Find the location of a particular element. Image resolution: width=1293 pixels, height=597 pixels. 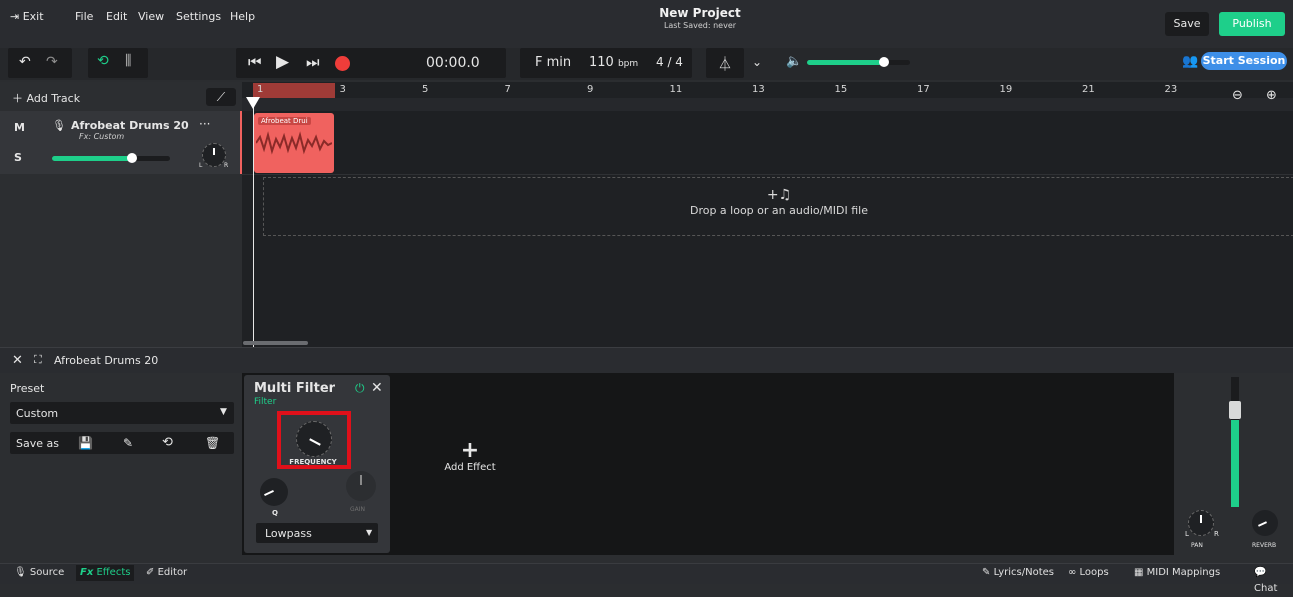

loop-split-group: ⟲ ⫼ is located at coordinates (118, 63).